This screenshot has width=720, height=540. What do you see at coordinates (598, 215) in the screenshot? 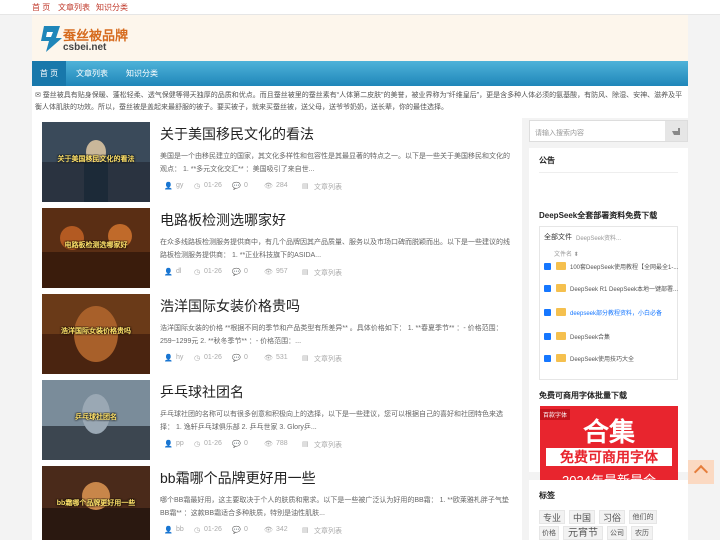
I see `download-title: DeepSeek全套部署资料免费下载` at bounding box center [598, 215].